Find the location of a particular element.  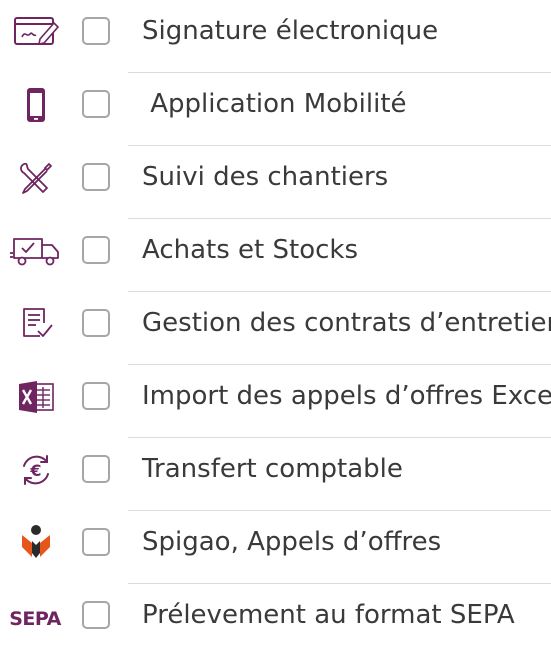

spigao-checkbox is located at coordinates (96, 542).